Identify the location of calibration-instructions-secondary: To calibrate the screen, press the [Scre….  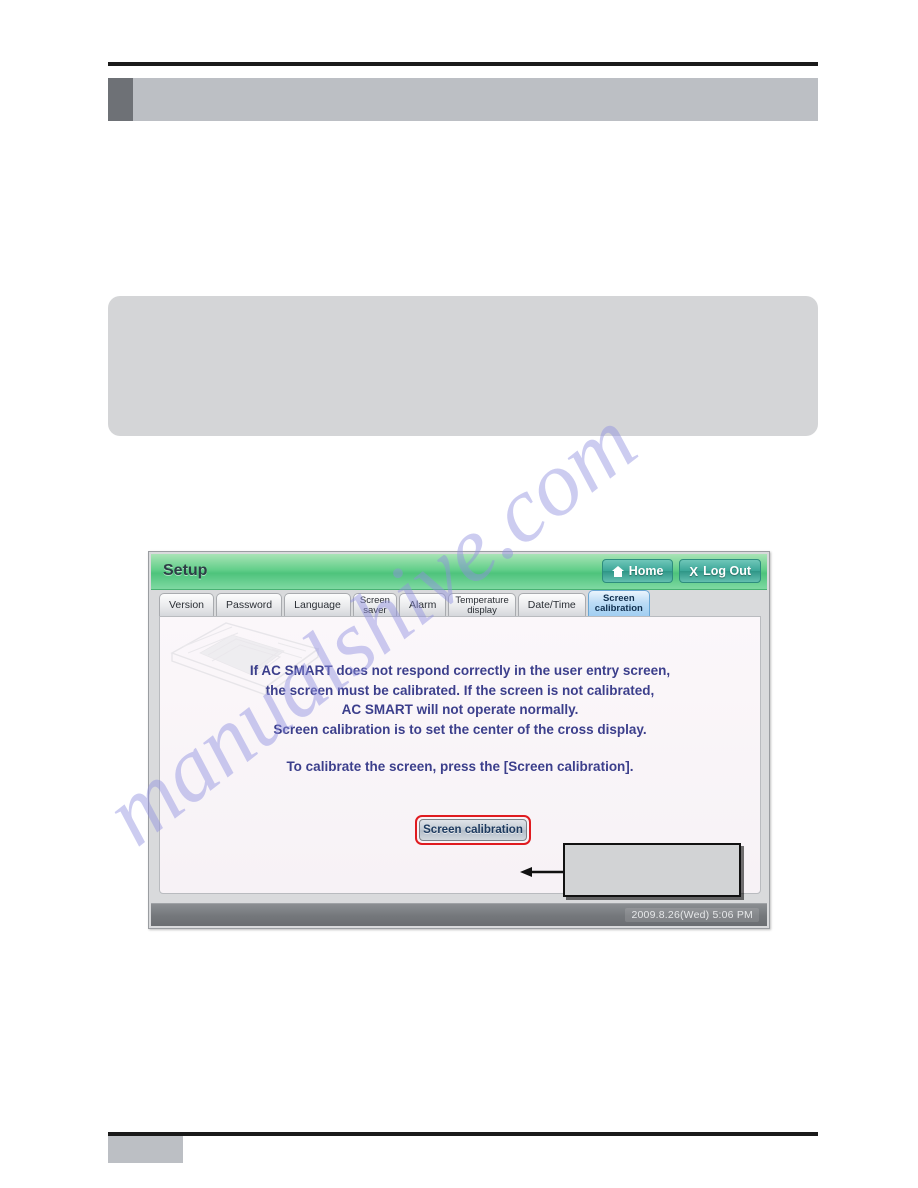
(460, 766).